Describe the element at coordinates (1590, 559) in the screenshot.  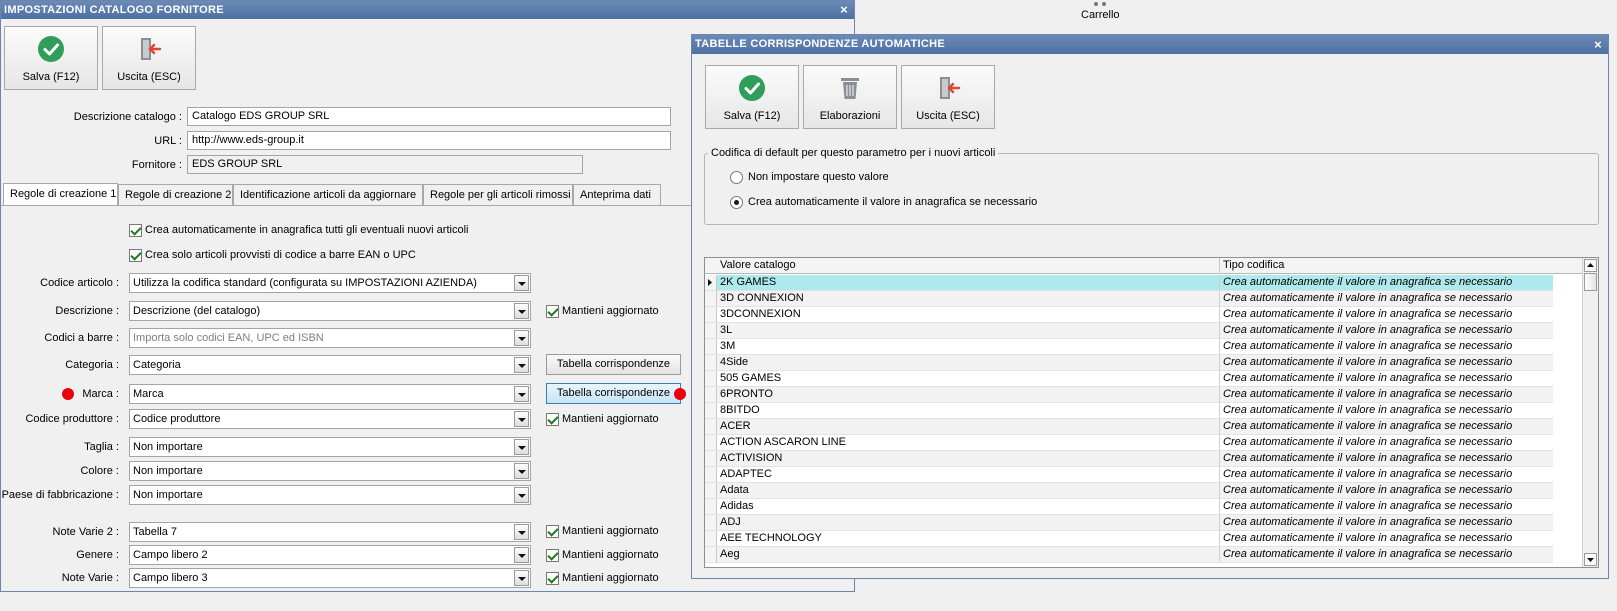
I see `scroll-down-icon` at that location.